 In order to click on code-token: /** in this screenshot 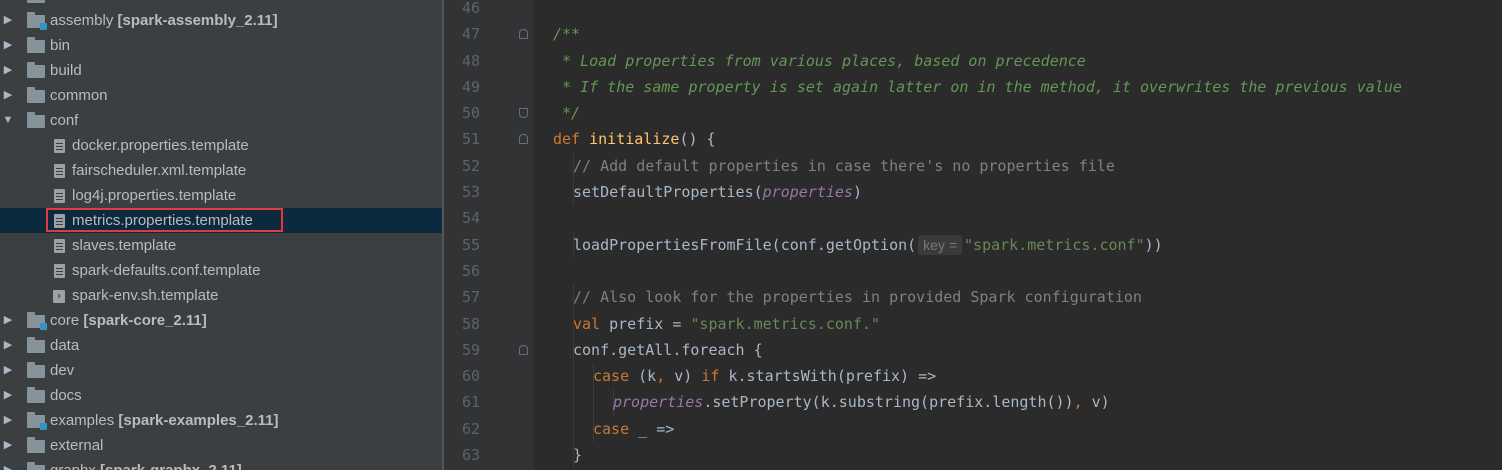, I will do `click(567, 34)`.